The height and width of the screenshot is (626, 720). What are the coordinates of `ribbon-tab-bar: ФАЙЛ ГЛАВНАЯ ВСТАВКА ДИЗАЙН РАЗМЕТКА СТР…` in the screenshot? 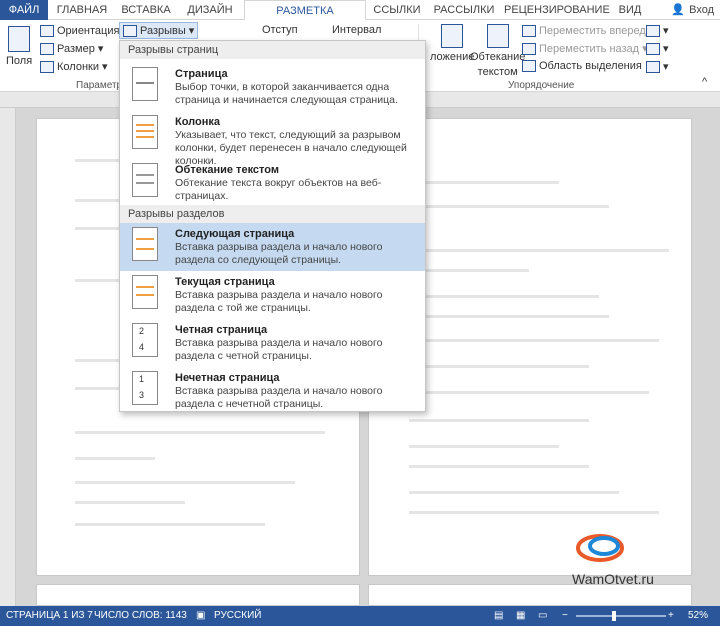 It's located at (360, 18).